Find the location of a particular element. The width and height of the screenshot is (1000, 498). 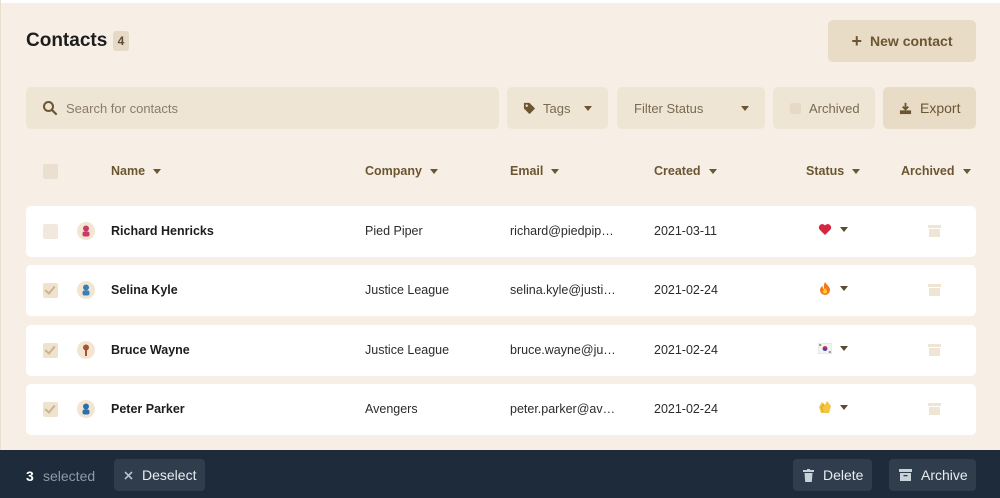

deselect-button: Deselect is located at coordinates (159, 475).